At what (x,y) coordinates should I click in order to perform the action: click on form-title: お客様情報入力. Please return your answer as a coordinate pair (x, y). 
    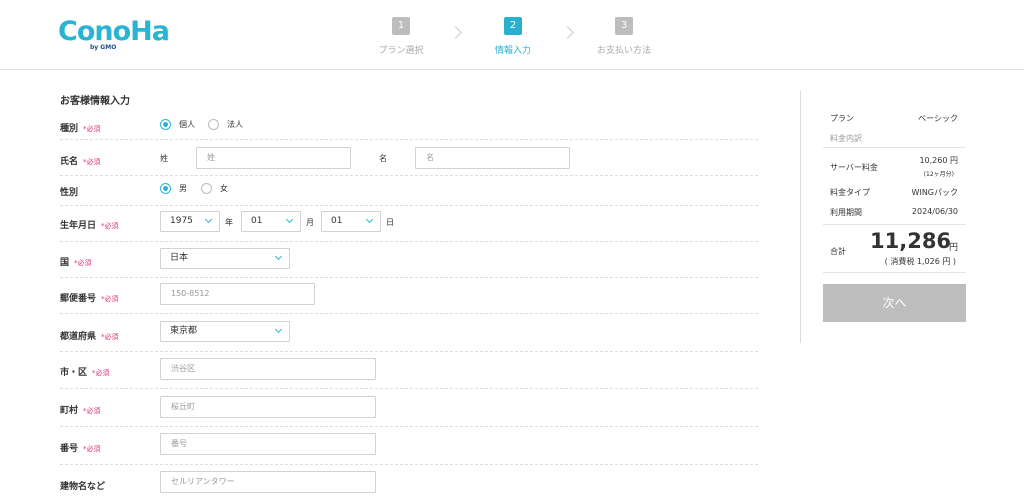
    Looking at the image, I should click on (95, 101).